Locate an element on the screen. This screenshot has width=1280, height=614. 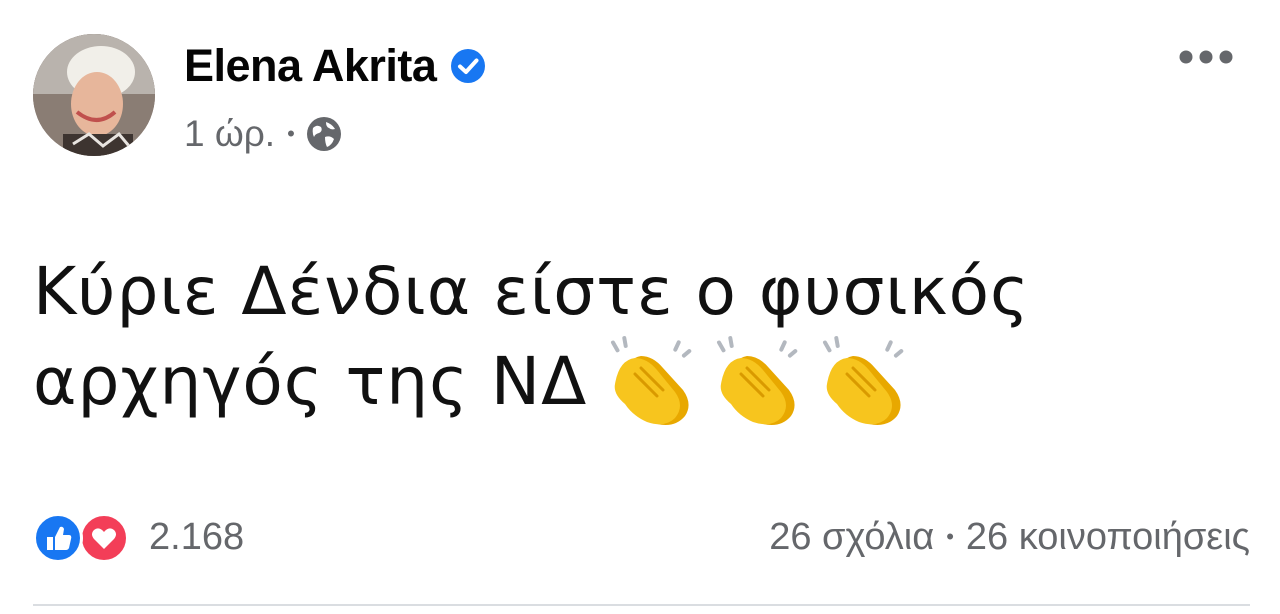
post-text-line-2: αρχηγός της ΝΔ is located at coordinates (633, 382).